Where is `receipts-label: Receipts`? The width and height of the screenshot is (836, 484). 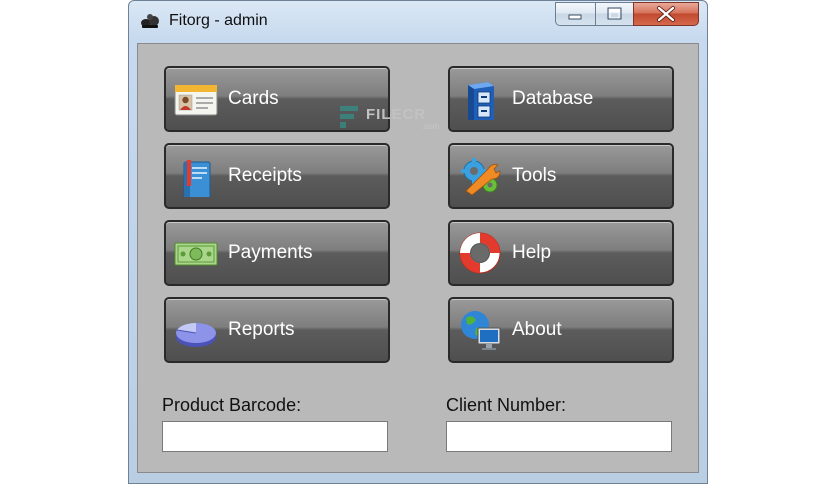
receipts-label: Receipts is located at coordinates (265, 175).